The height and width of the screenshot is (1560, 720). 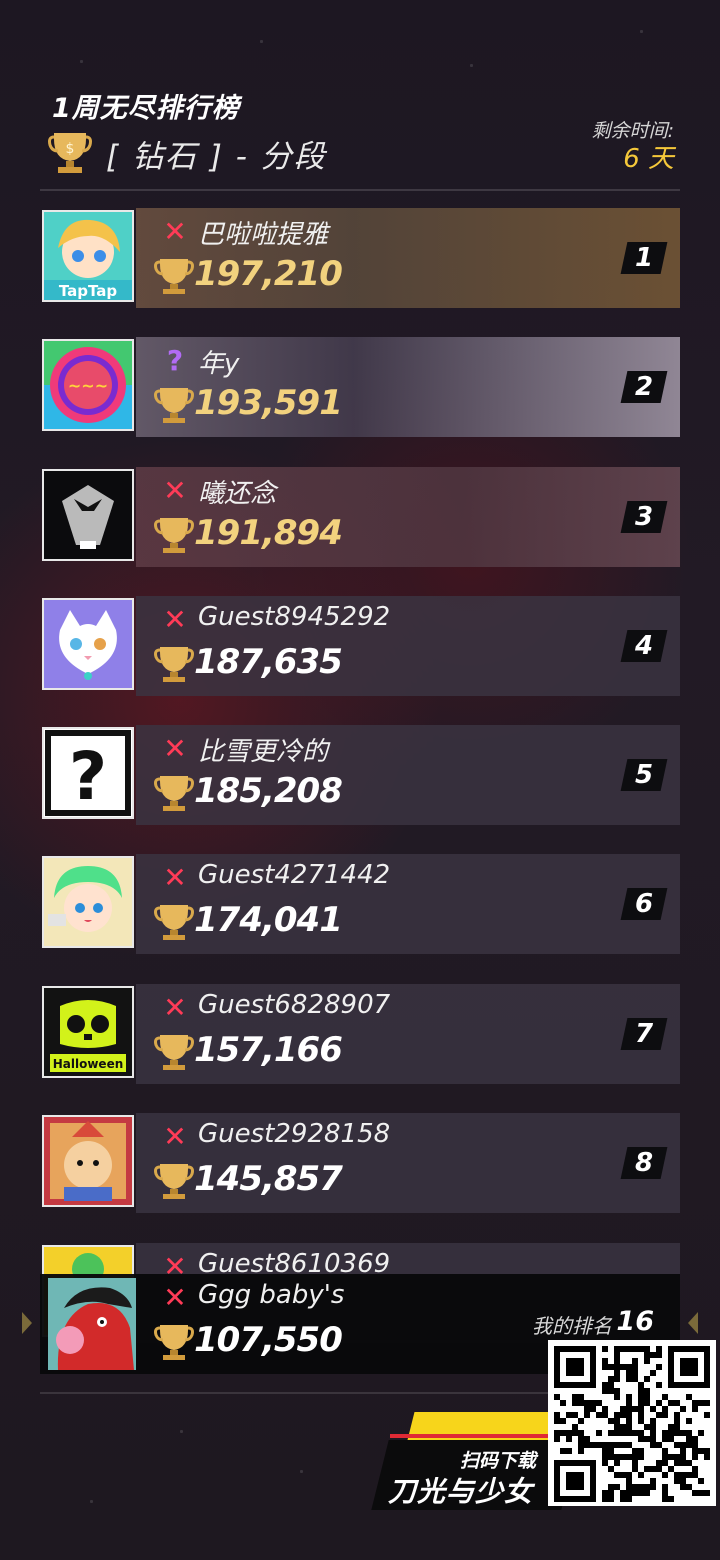 I want to click on remaining-time-value: 6 天, so click(x=648, y=159).